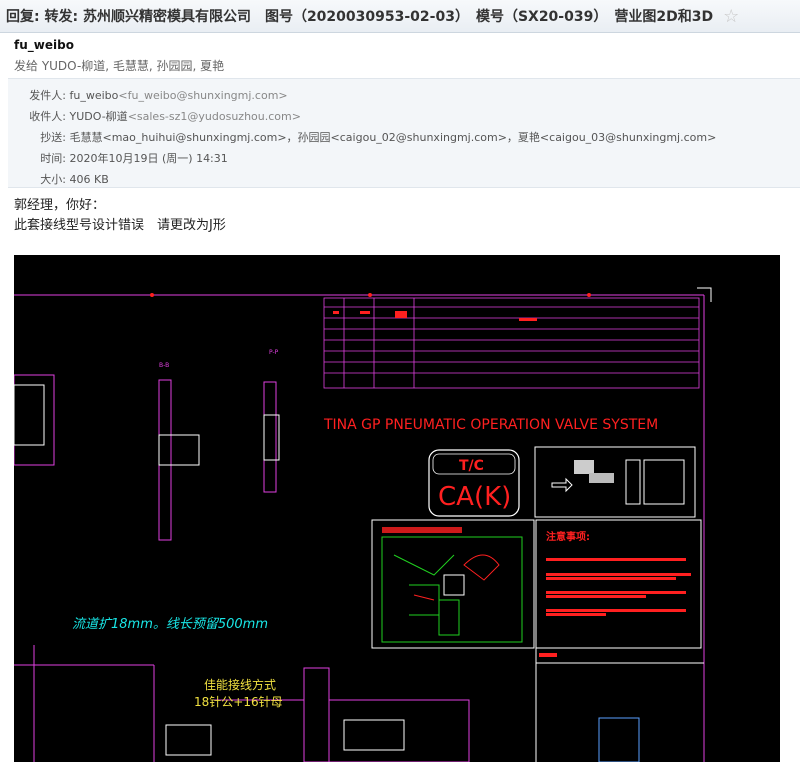 Image resolution: width=800 pixels, height=762 pixels. I want to click on meta-size-value: 406 KB, so click(89, 179).